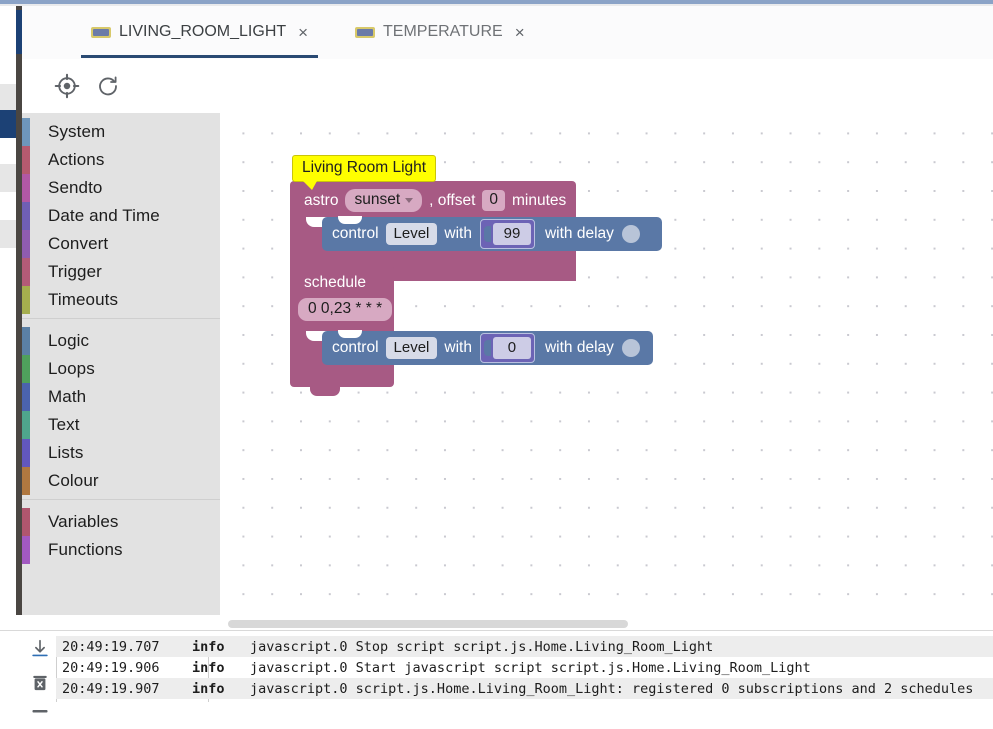 The image size is (993, 729). I want to click on offset-label: , offset, so click(452, 200).